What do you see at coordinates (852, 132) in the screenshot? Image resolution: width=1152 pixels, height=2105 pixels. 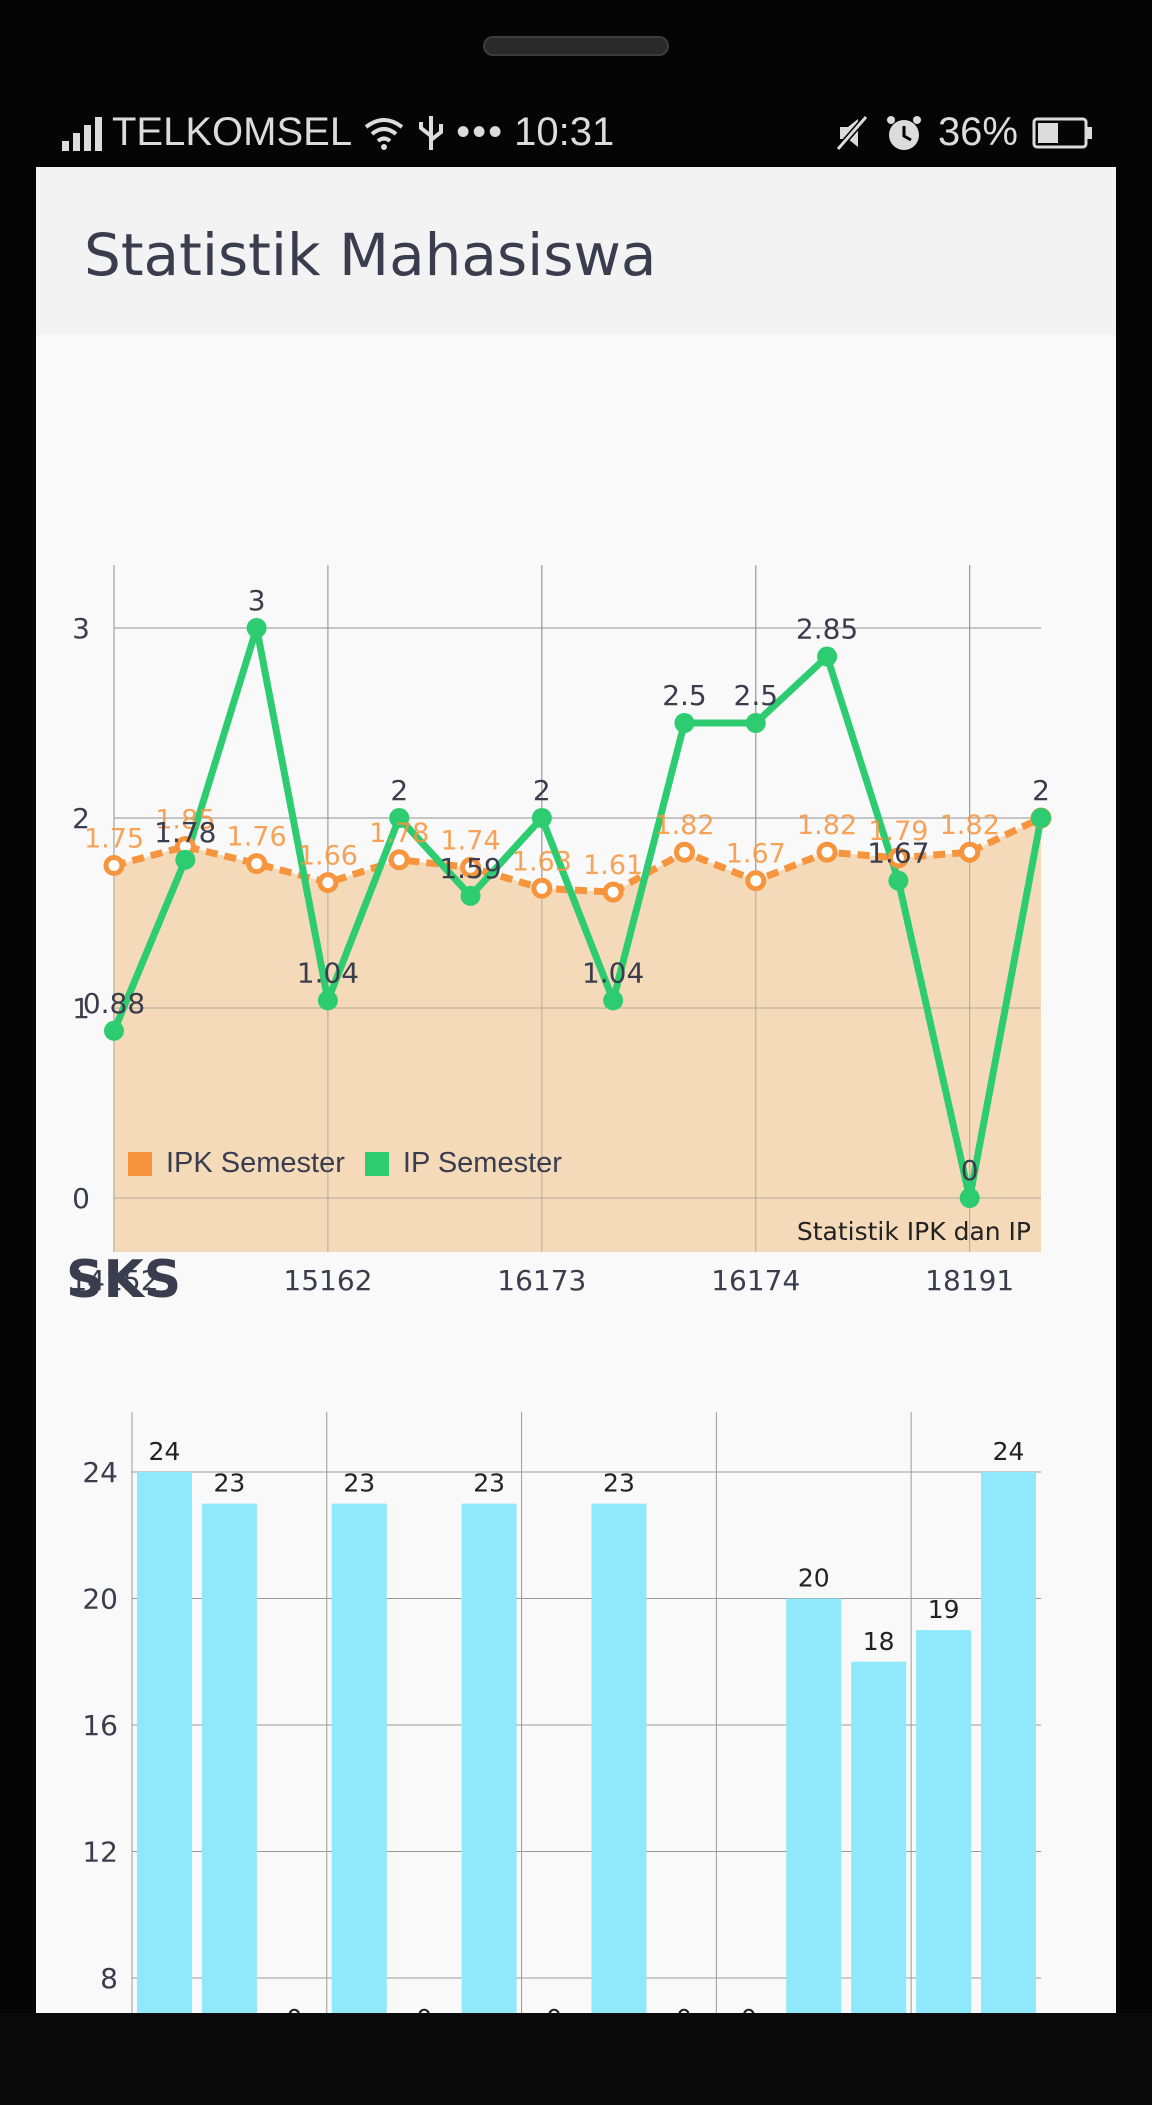 I see `mute-icon` at bounding box center [852, 132].